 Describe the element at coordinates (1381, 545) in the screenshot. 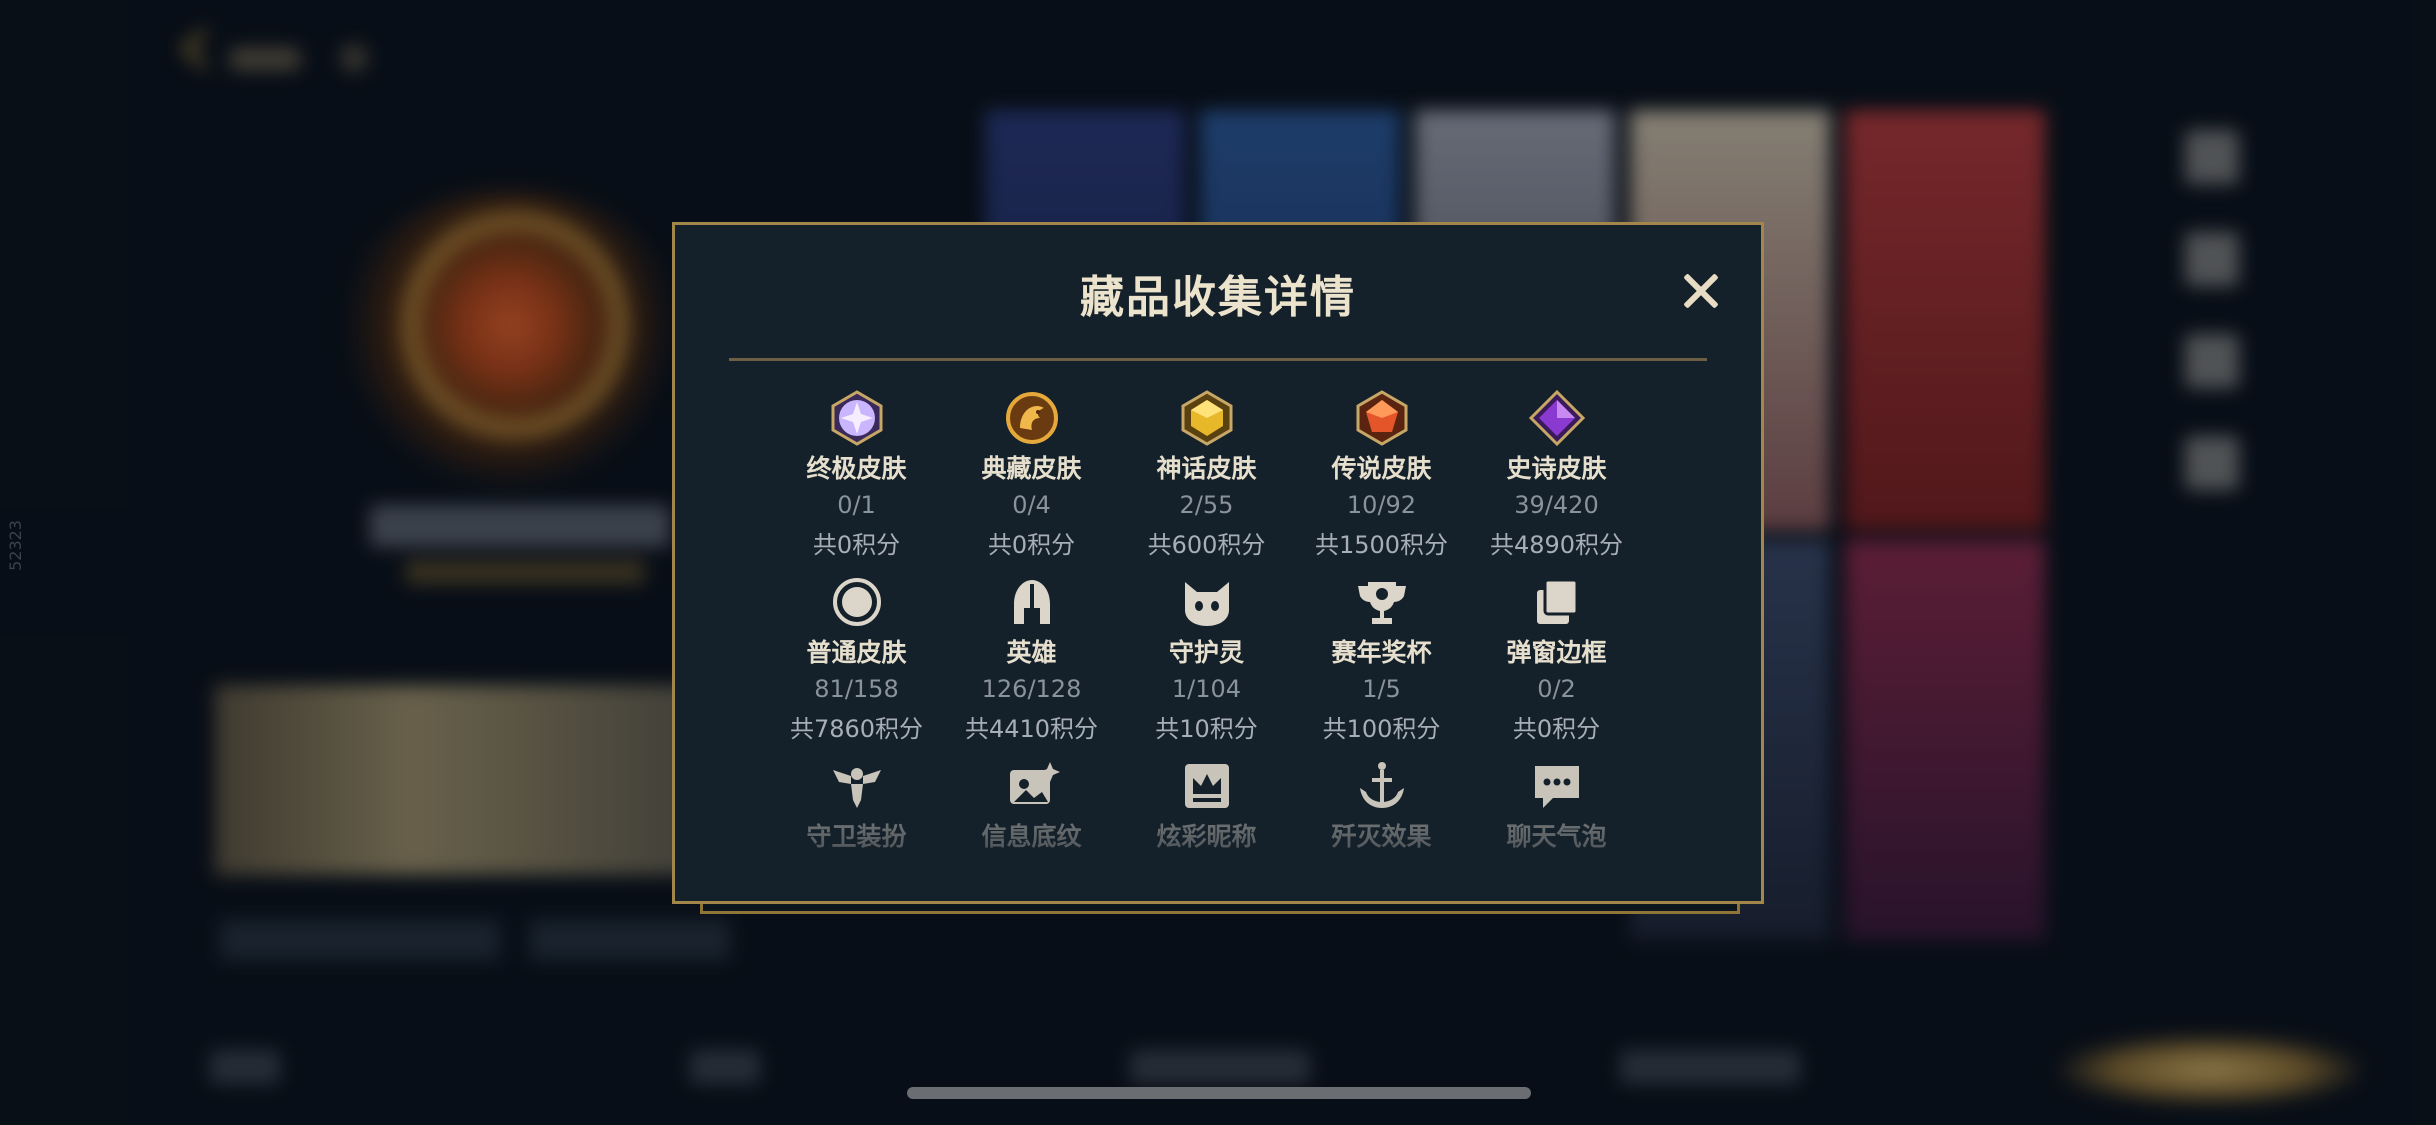

I see `category-points: 共1500积分` at that location.